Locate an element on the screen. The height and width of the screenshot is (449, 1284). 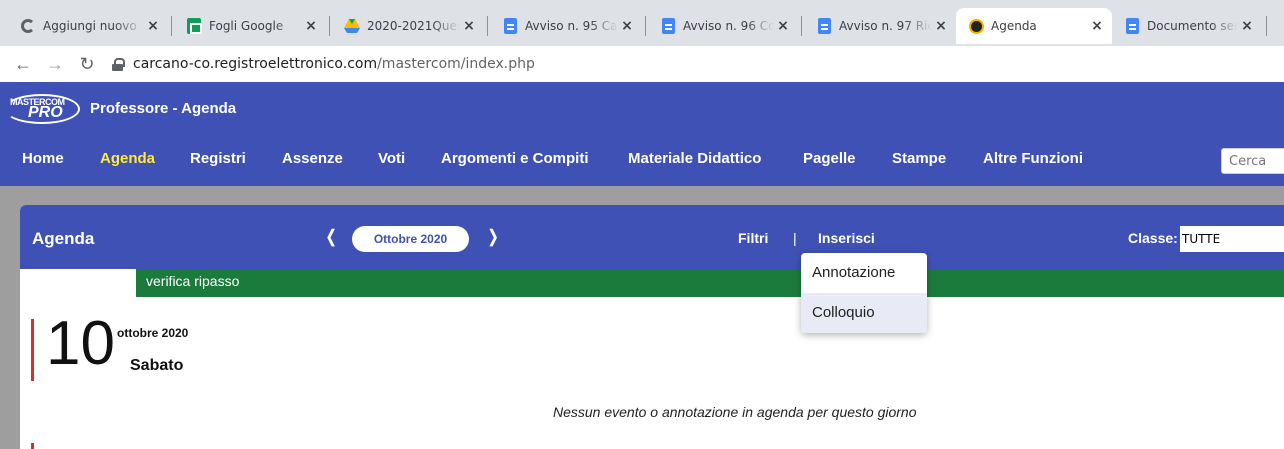
browser-tab-questionario: 2020-2021Quest × is located at coordinates (408, 26).